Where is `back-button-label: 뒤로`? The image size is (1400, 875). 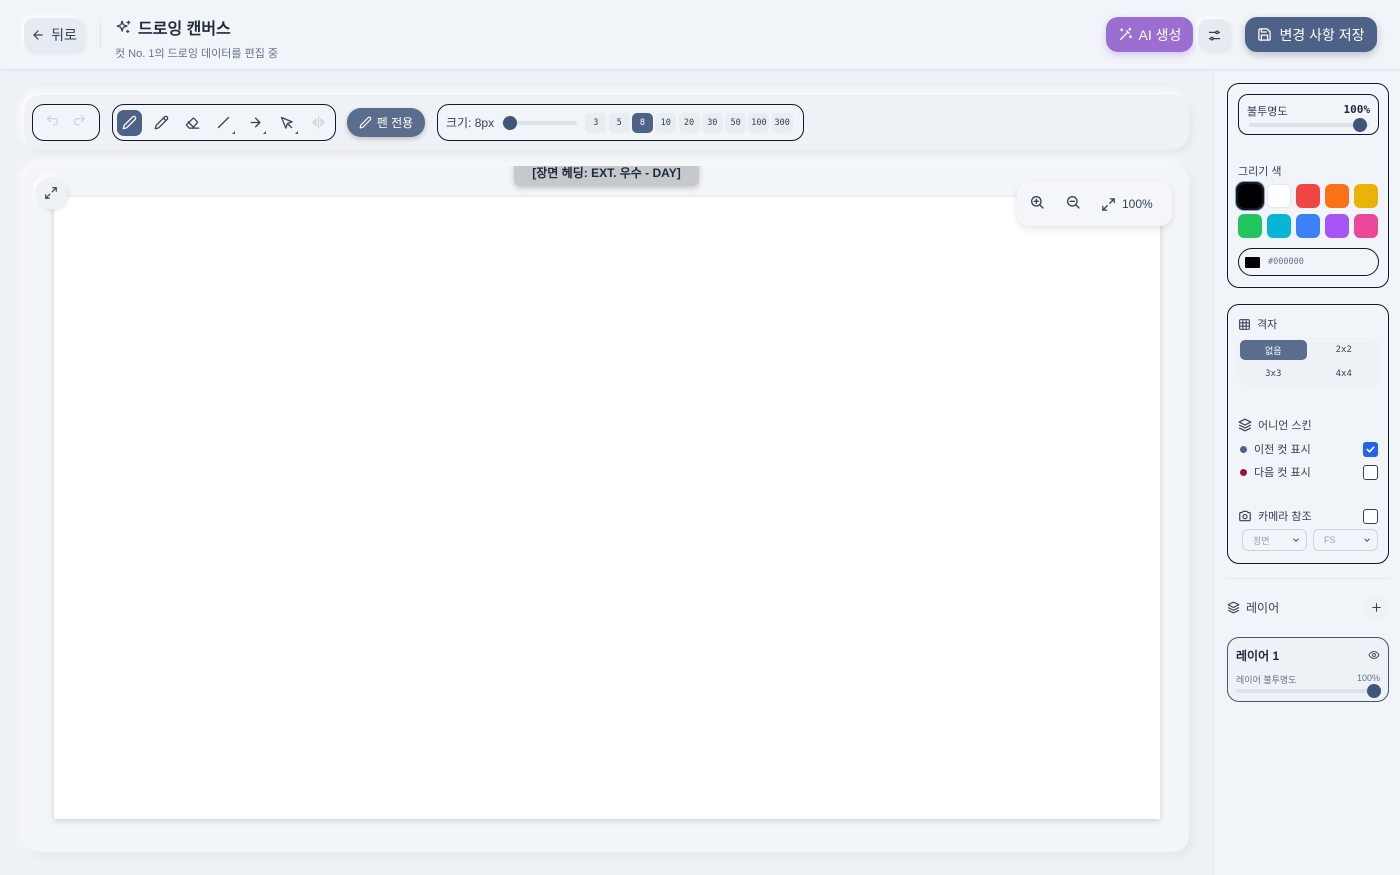
back-button-label: 뒤로 is located at coordinates (64, 35).